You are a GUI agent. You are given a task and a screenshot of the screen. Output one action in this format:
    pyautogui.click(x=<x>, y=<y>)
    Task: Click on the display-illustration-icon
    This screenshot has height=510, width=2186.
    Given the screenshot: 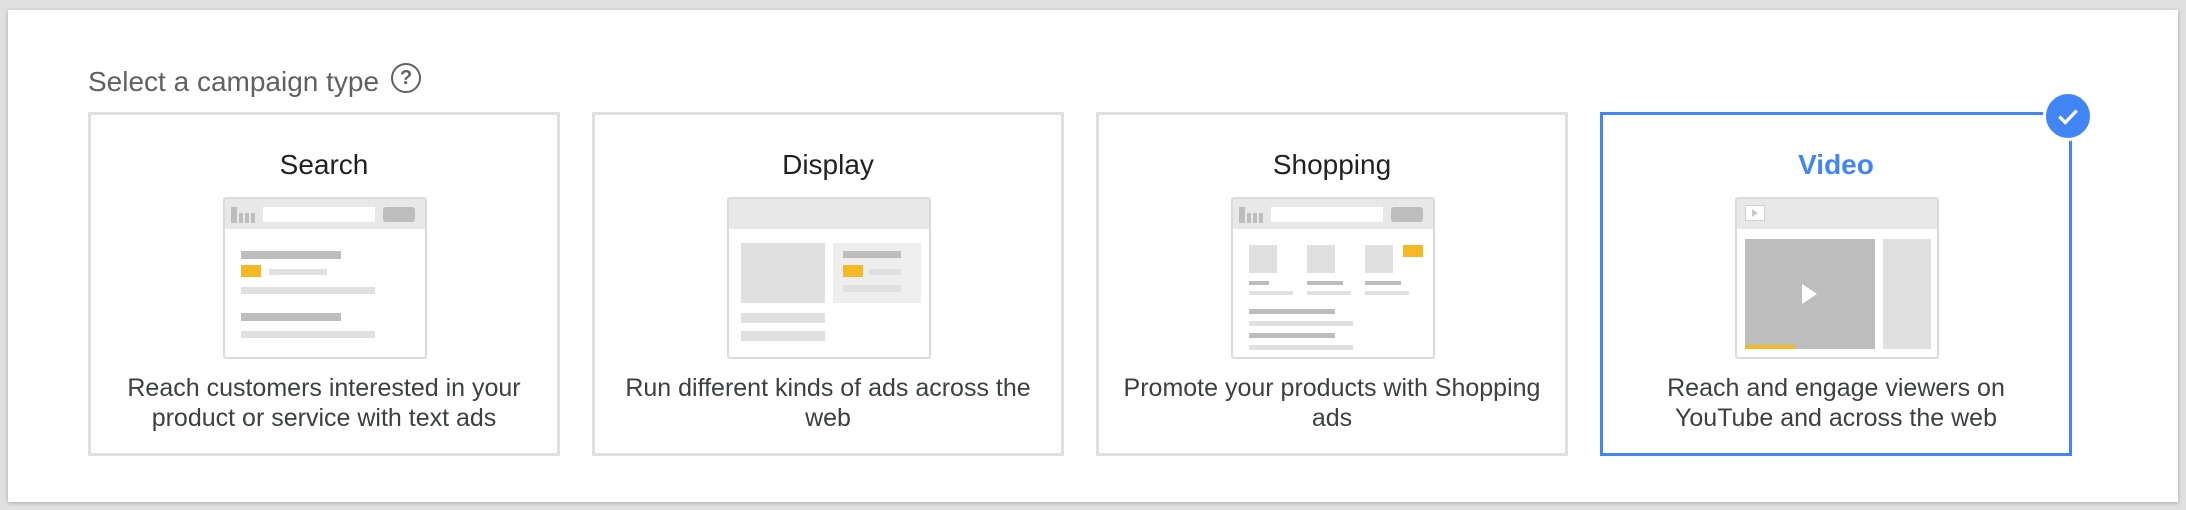 What is the action you would take?
    pyautogui.click(x=829, y=278)
    